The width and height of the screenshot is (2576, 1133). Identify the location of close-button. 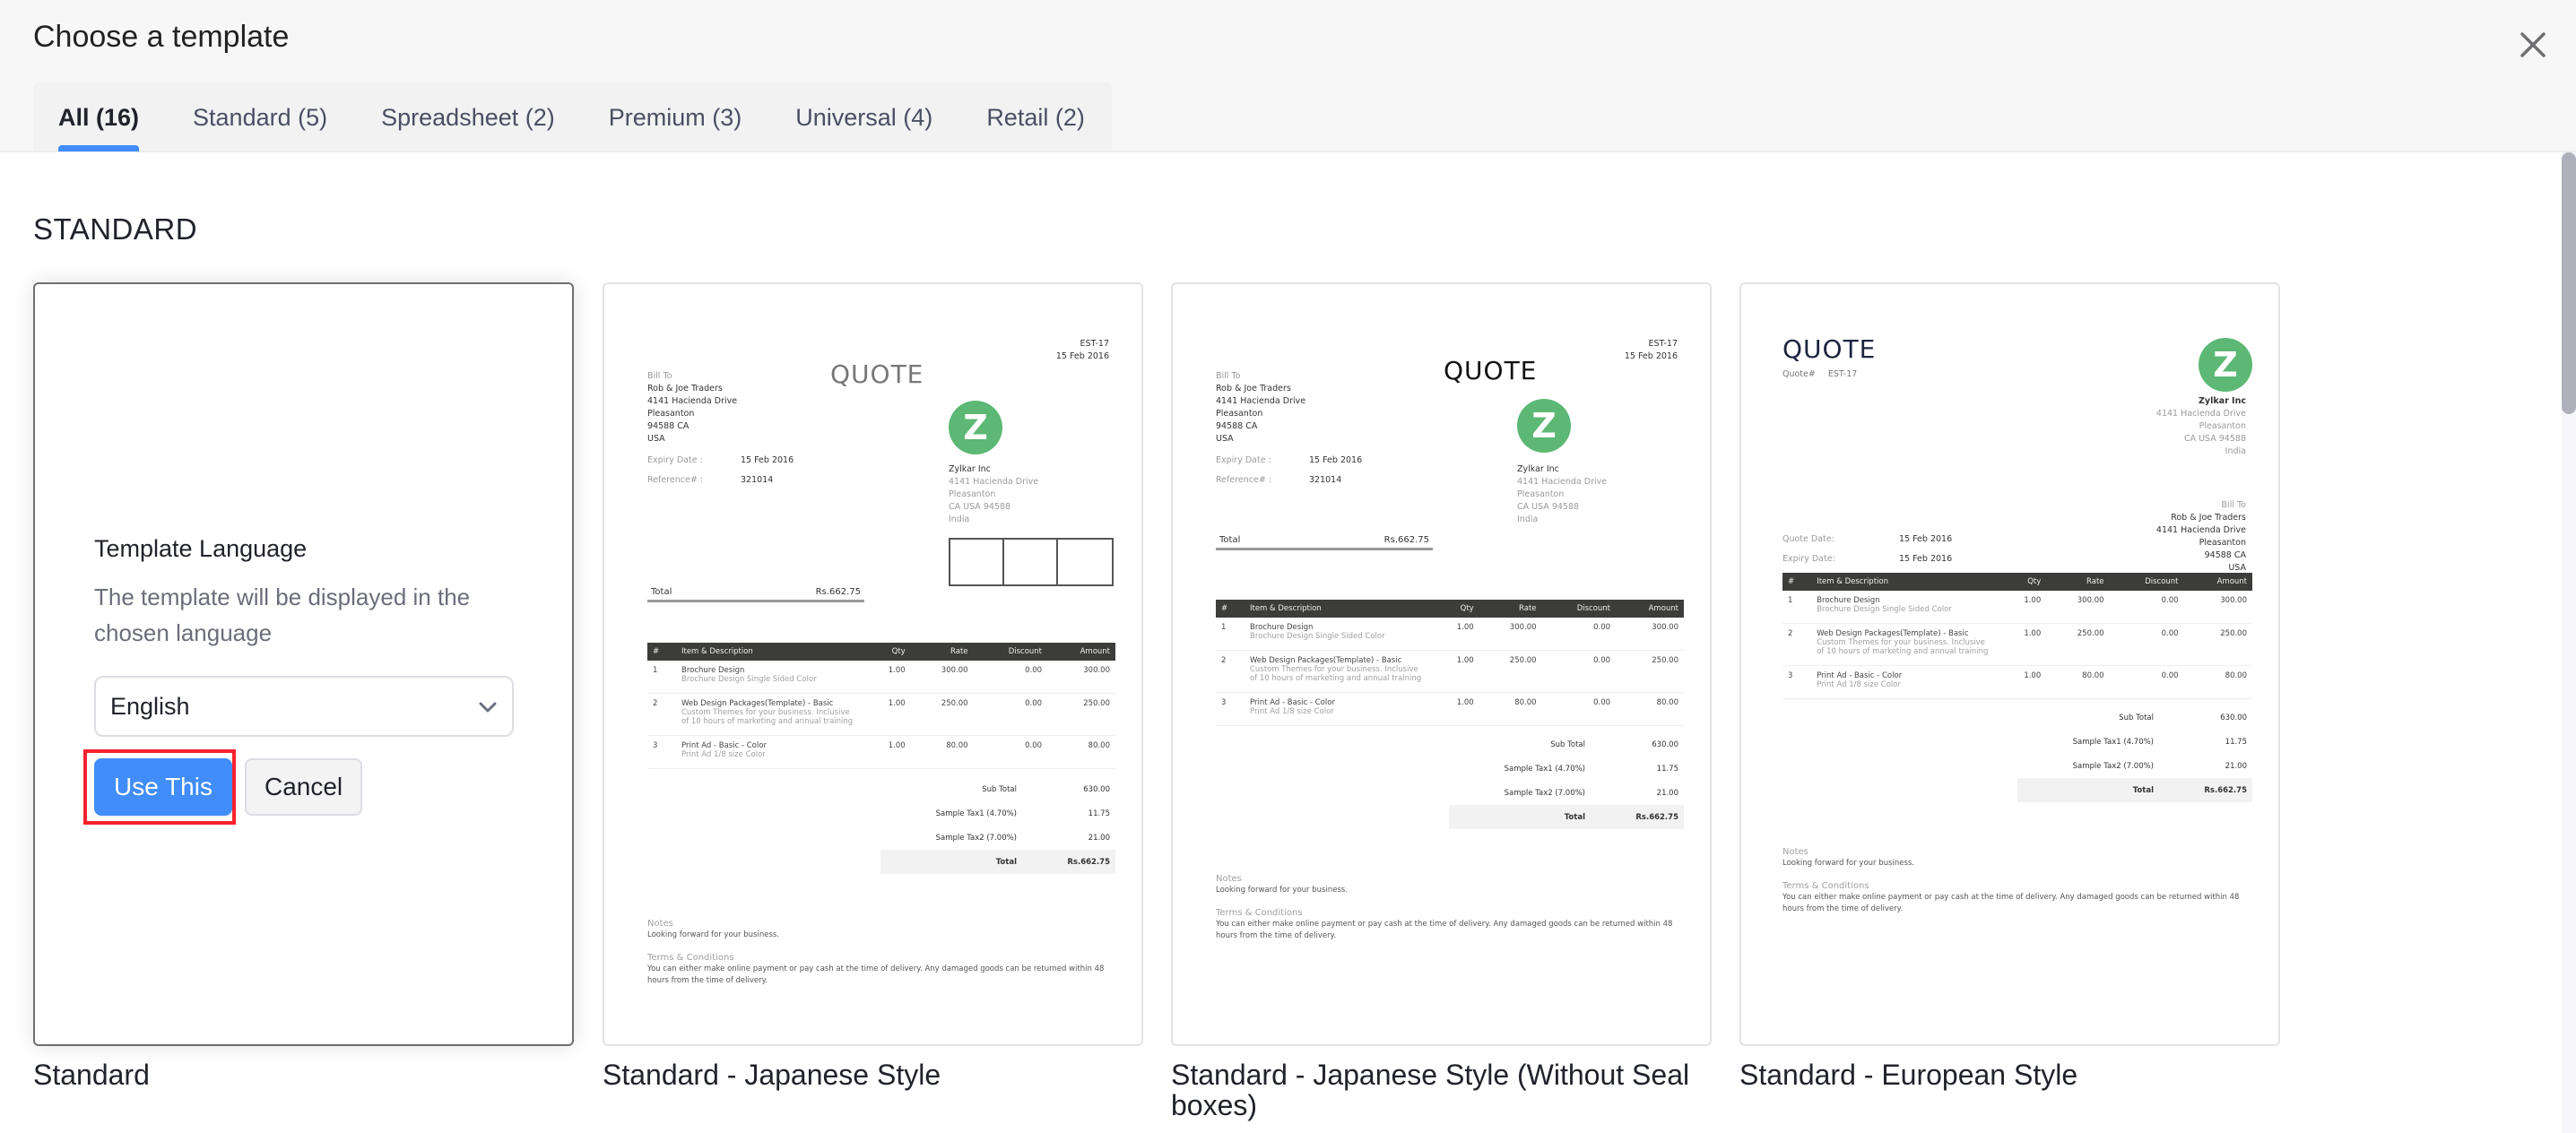
(2533, 45).